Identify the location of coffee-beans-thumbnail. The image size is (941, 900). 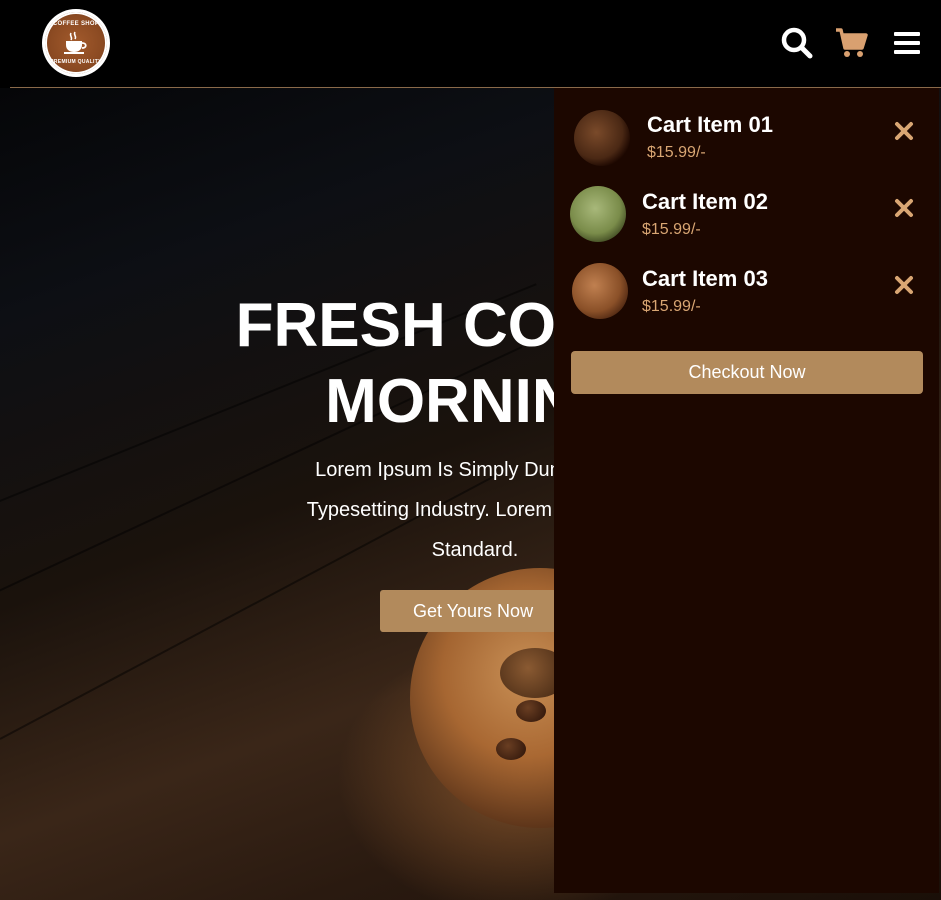
(602, 138).